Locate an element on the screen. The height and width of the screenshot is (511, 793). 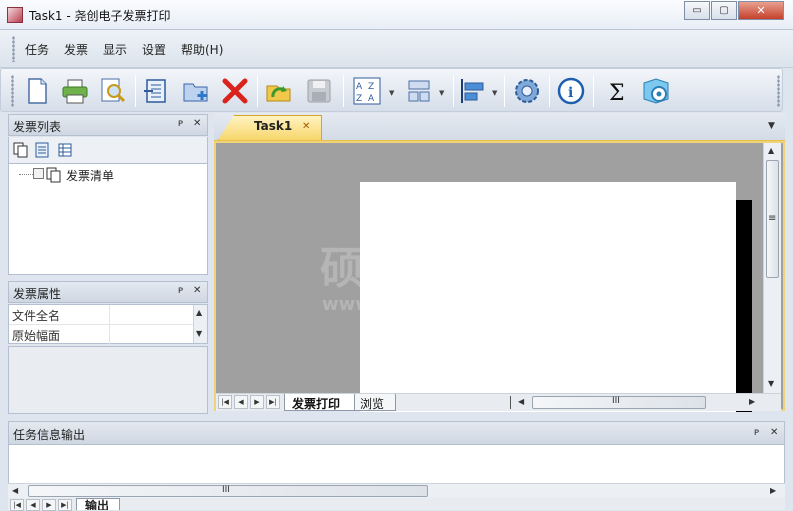
property-file-name: 文件全名 is located at coordinates (59, 315).